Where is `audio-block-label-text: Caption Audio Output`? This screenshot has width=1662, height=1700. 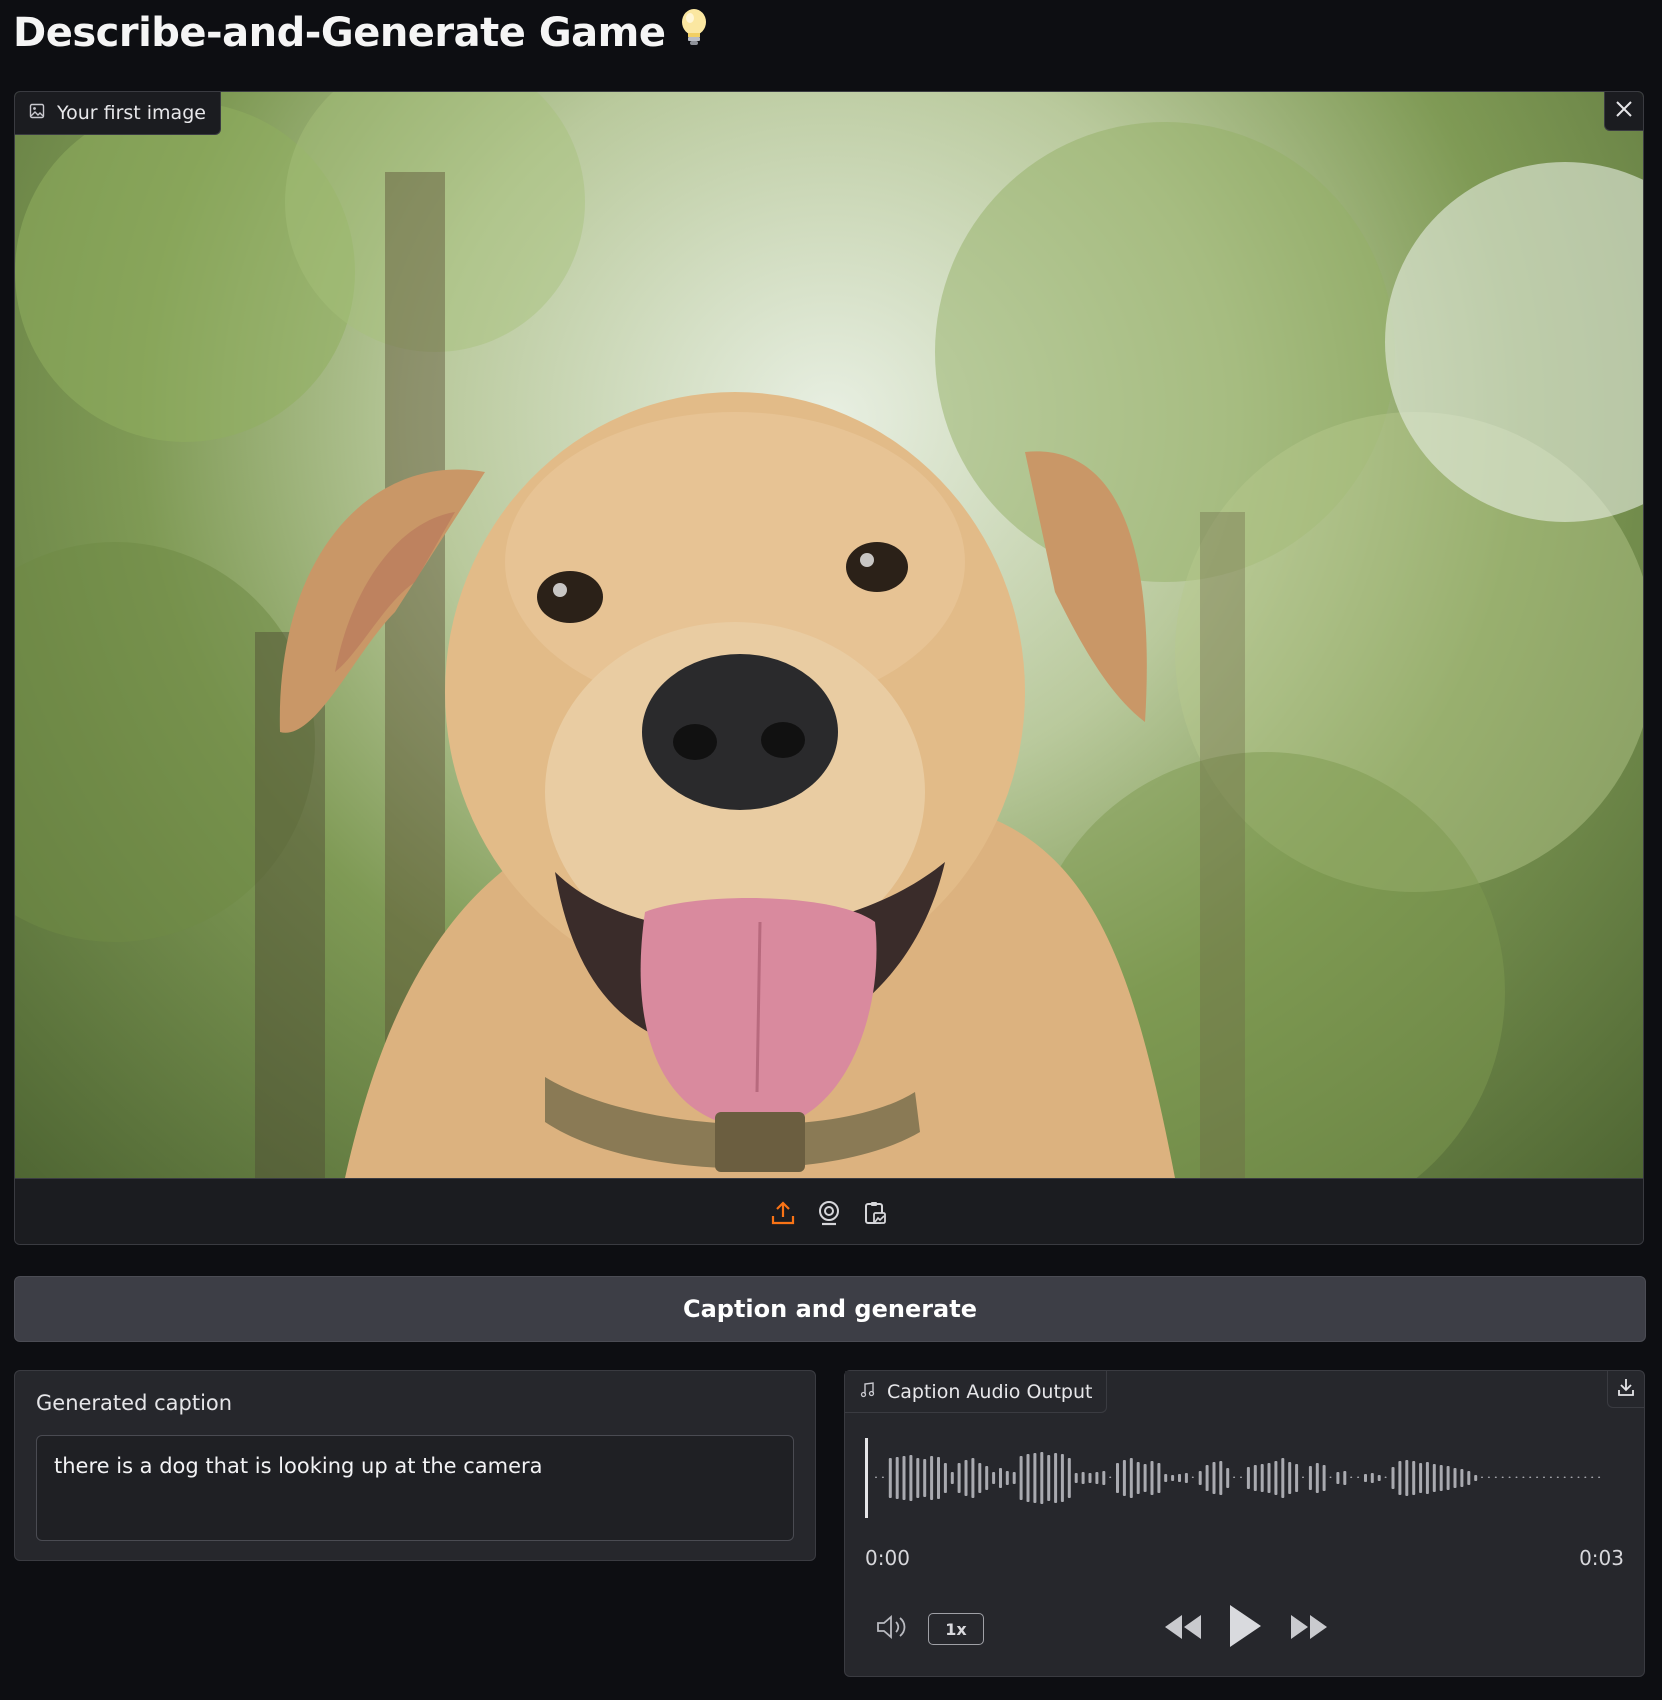
audio-block-label-text: Caption Audio Output is located at coordinates (990, 1391).